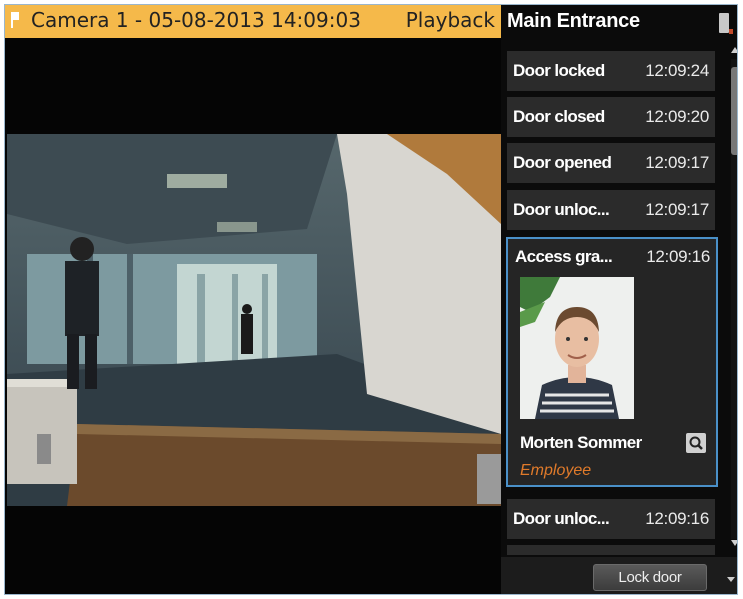  What do you see at coordinates (611, 550) in the screenshot?
I see `event-item-partial` at bounding box center [611, 550].